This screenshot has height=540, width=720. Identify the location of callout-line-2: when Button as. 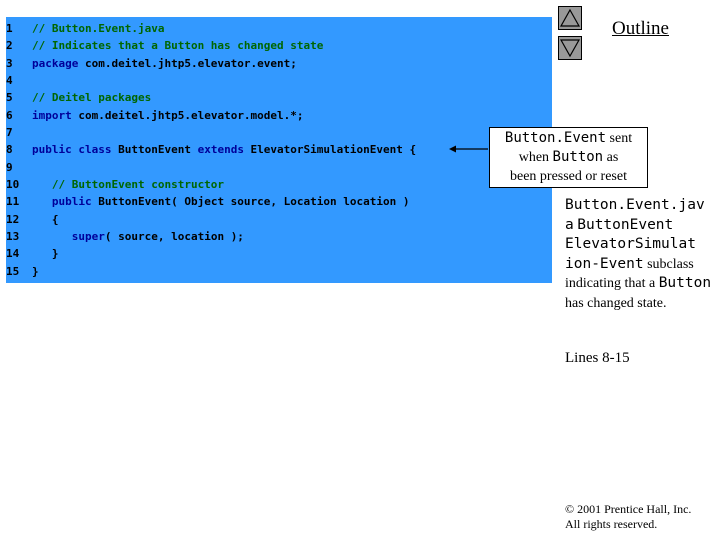
(568, 157).